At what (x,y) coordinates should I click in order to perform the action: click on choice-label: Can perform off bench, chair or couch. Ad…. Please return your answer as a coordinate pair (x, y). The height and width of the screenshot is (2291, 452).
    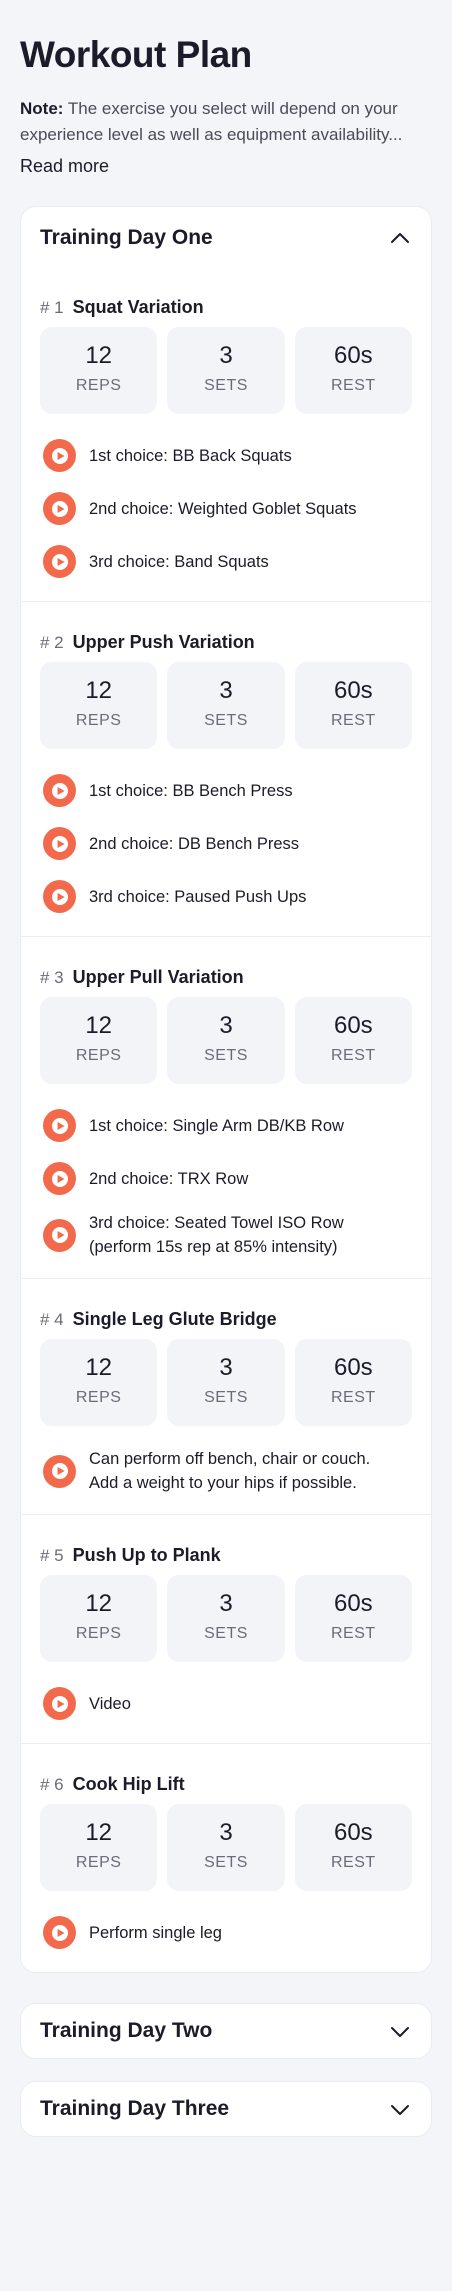
    Looking at the image, I should click on (230, 1471).